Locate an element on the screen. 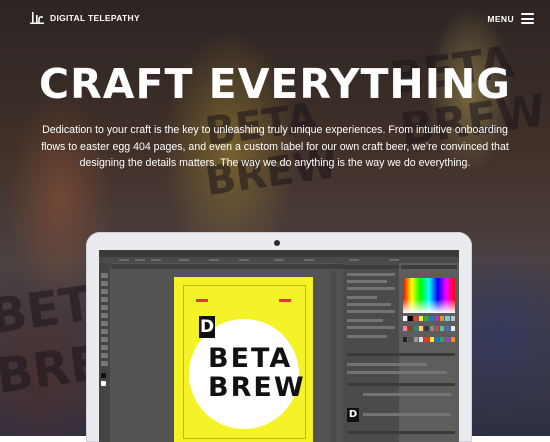 Image resolution: width=550 pixels, height=442 pixels. tools-panel is located at coordinates (104, 352).